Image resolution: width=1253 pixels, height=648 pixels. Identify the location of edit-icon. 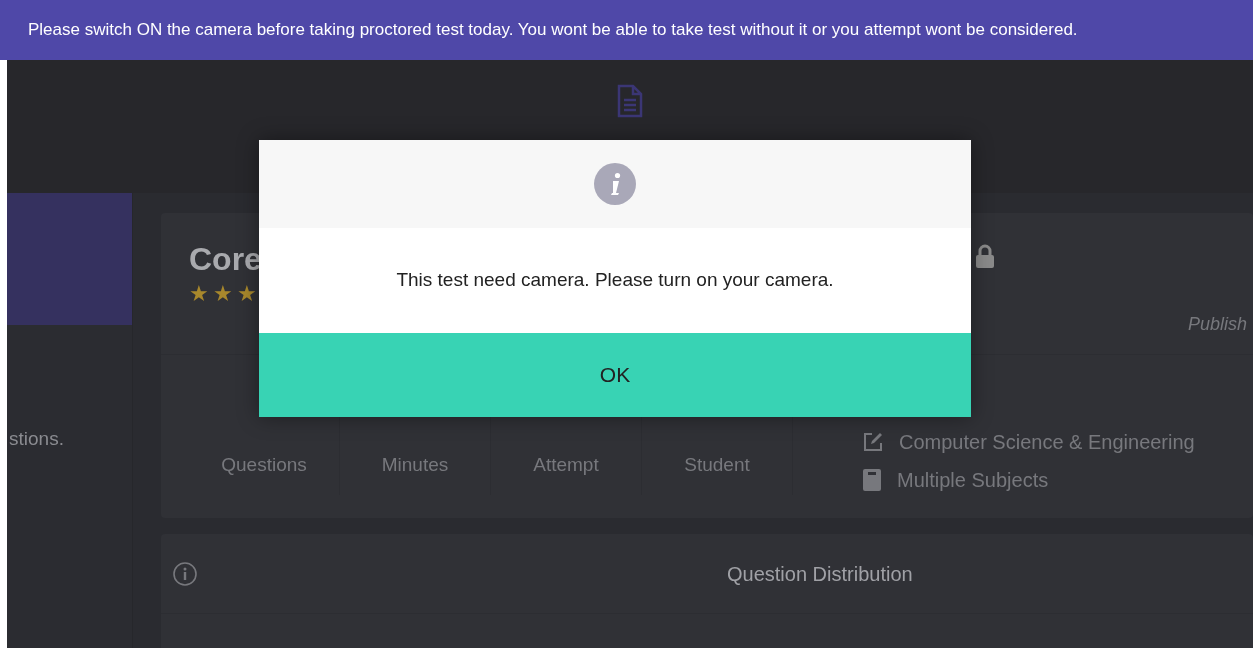
(873, 442).